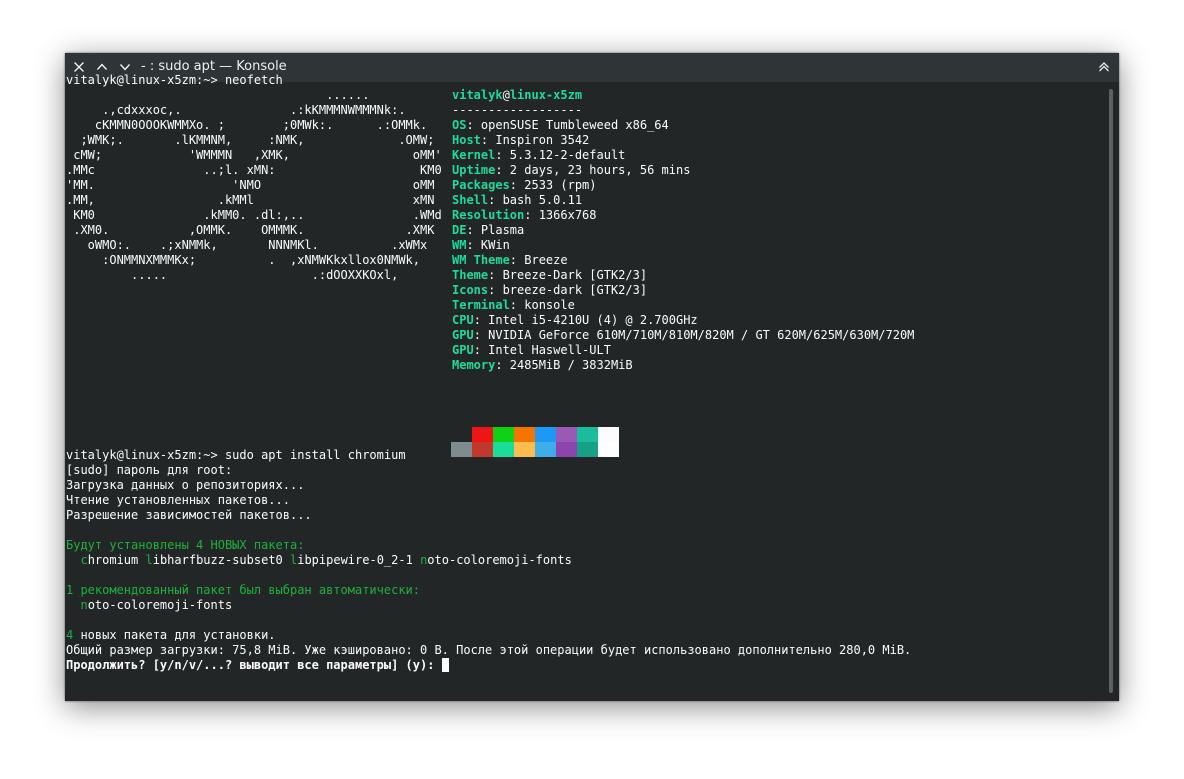  Describe the element at coordinates (499, 560) in the screenshot. I see `terminal-text: oto-coloremoji-fonts` at that location.